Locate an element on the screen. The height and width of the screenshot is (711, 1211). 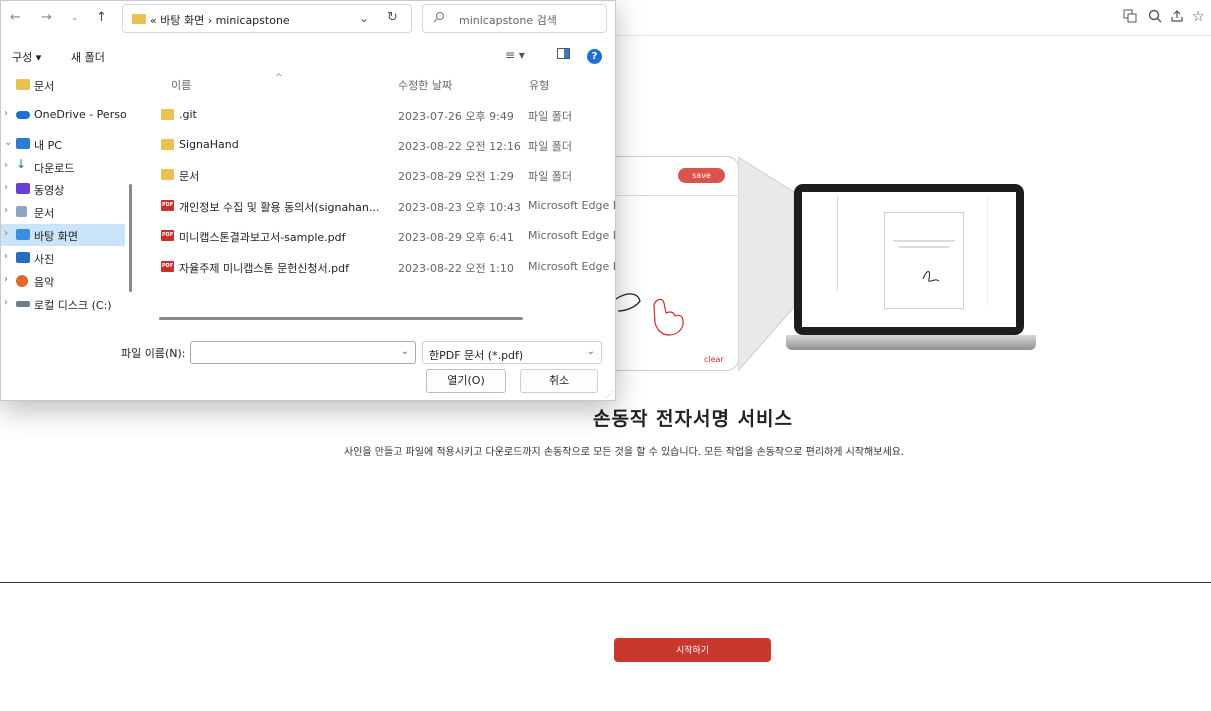
column-name-label: 이름 is located at coordinates (181, 85).